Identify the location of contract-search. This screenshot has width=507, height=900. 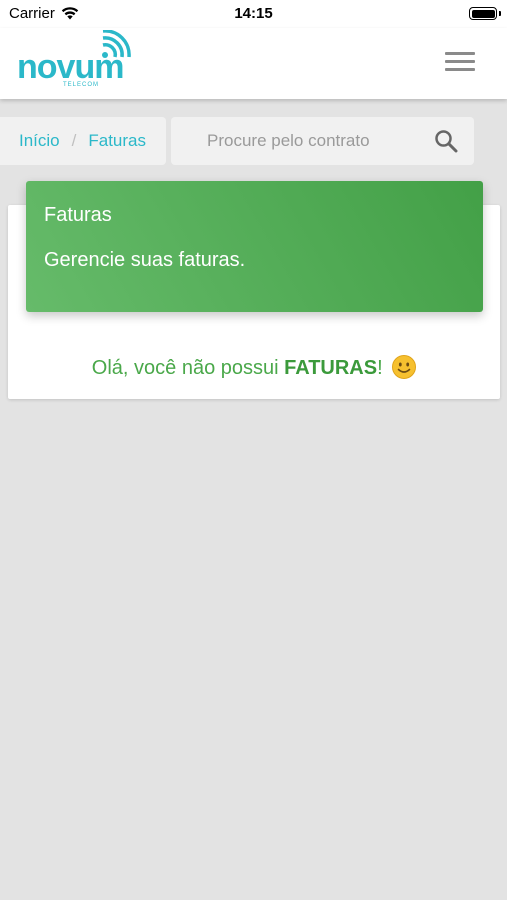
(322, 141).